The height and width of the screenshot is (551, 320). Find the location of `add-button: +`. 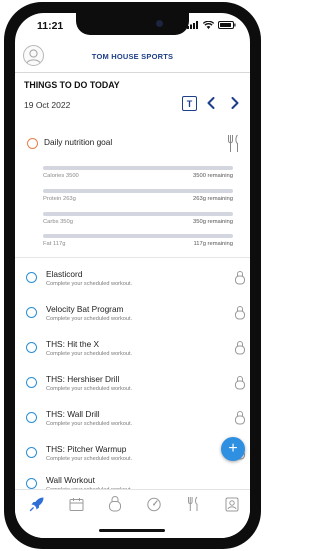

add-button: + is located at coordinates (233, 449).